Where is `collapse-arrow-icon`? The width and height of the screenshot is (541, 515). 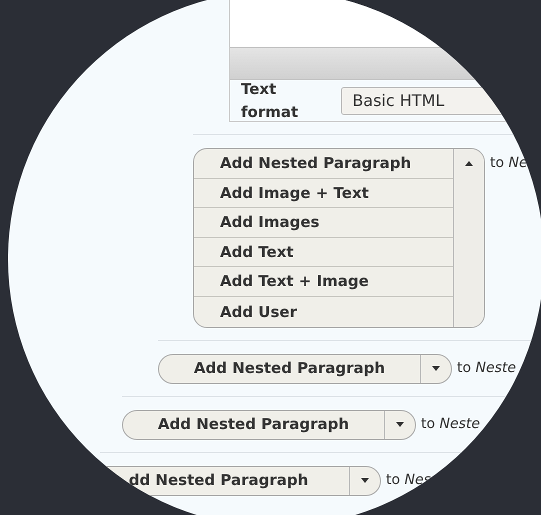
collapse-arrow-icon is located at coordinates (469, 163).